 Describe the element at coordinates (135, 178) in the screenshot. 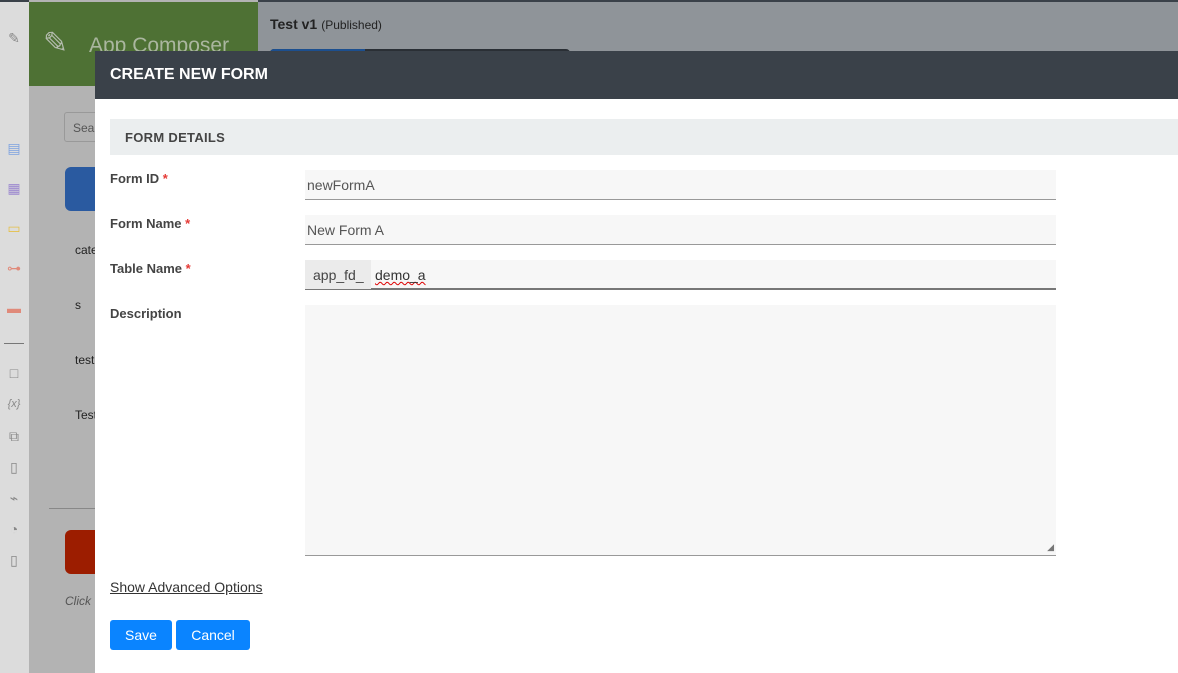

I see `label-text: Form ID` at that location.